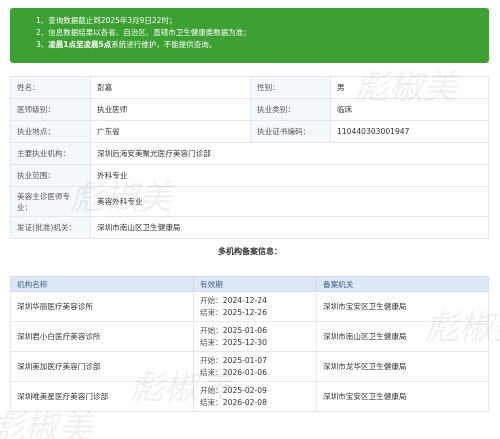 This screenshot has height=439, width=500. I want to click on row-end: 结束：2026-01-06, so click(255, 373).